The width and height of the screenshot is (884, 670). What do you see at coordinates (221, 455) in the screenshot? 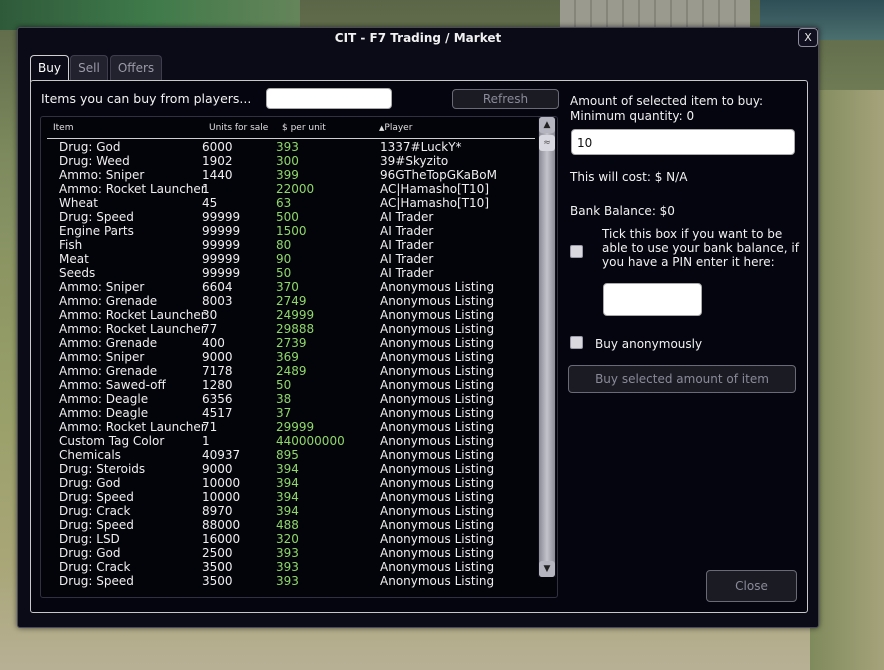
I see `cell-units: 40937` at bounding box center [221, 455].